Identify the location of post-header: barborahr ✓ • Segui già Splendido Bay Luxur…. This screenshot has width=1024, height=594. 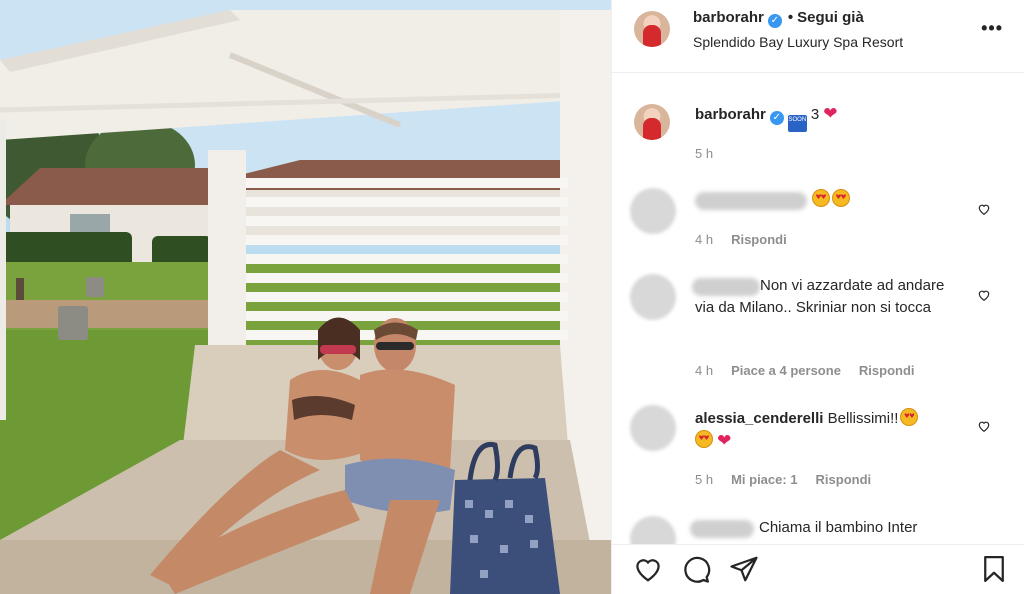
(818, 36).